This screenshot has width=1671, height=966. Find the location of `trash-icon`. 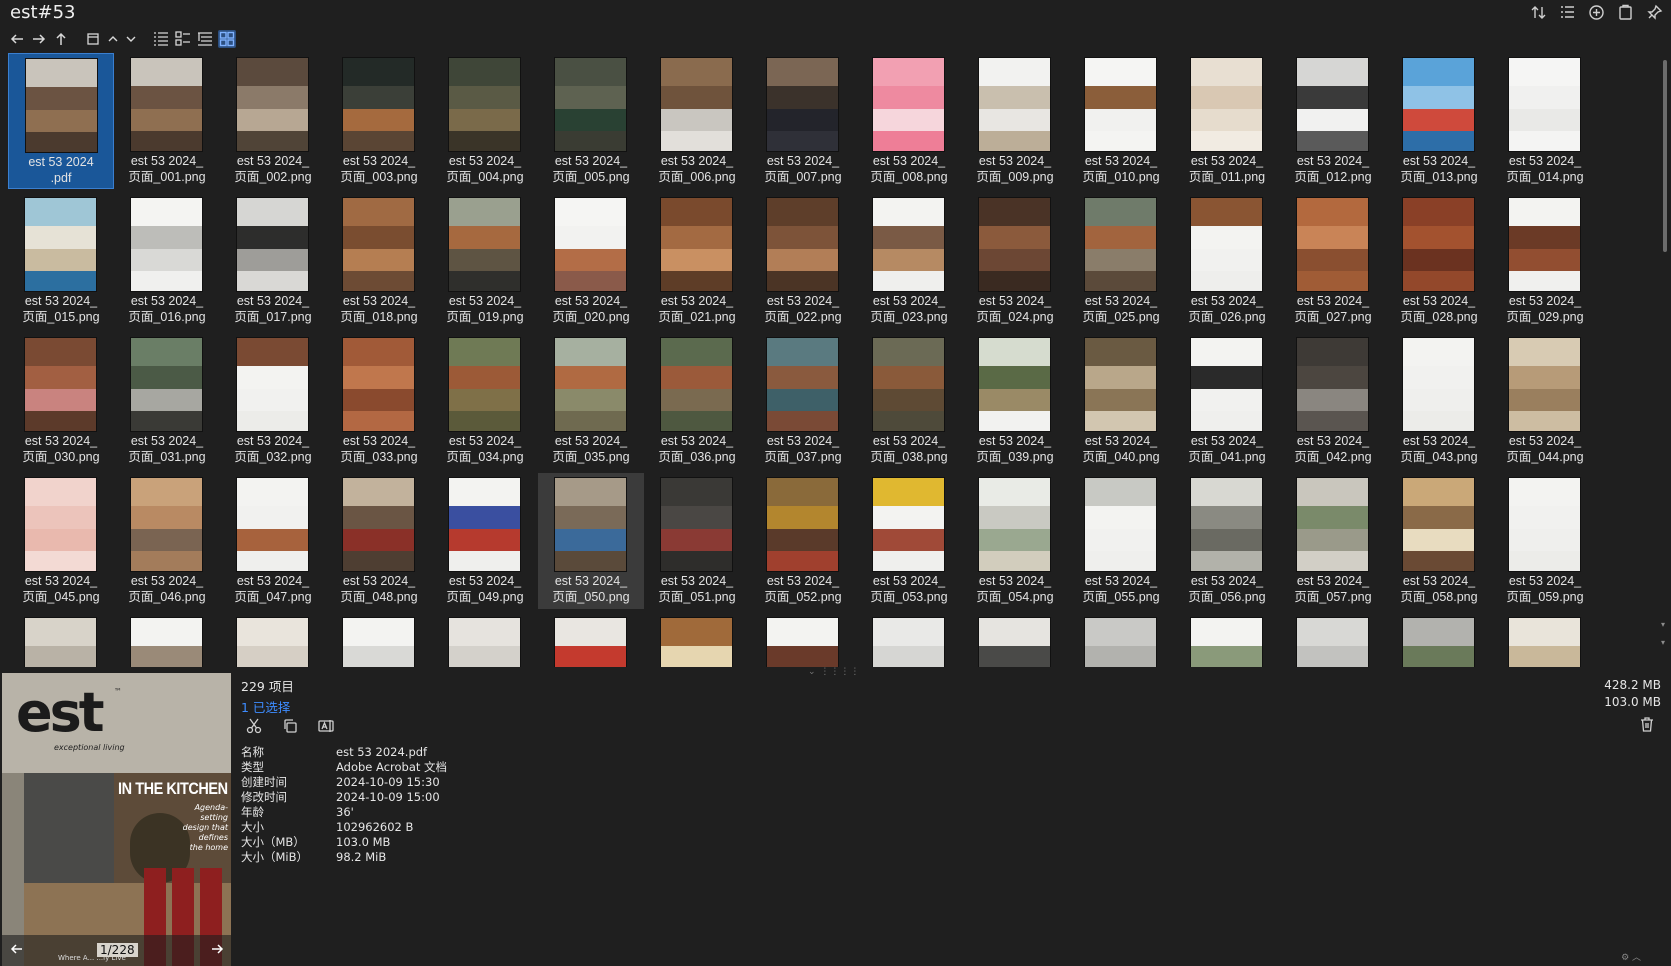

trash-icon is located at coordinates (1648, 725).